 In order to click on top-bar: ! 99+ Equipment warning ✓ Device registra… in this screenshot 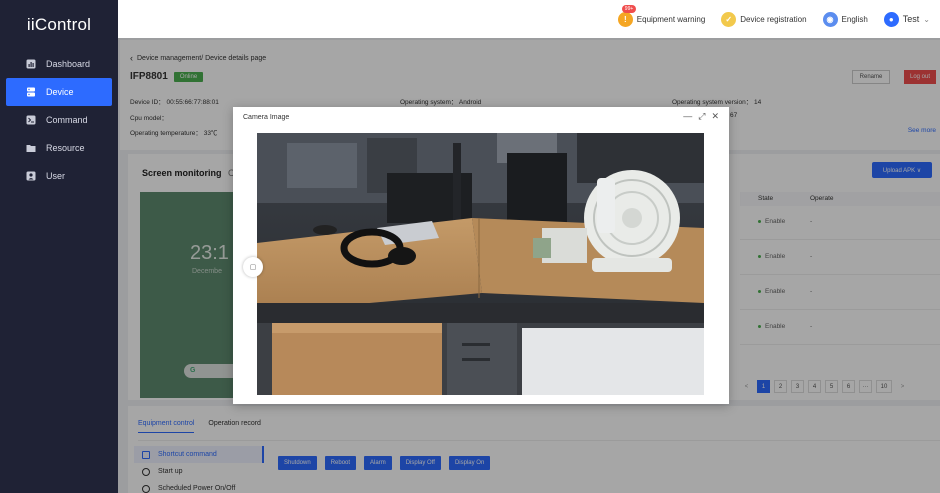, I will do `click(529, 19)`.